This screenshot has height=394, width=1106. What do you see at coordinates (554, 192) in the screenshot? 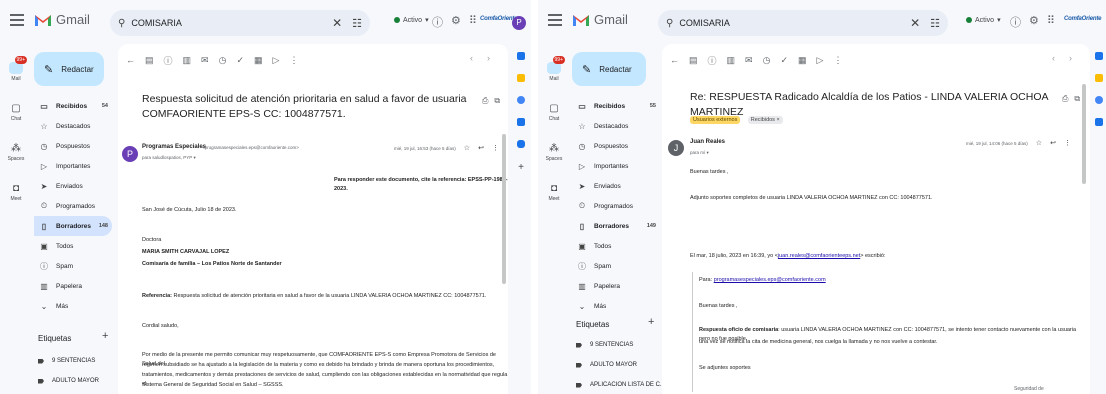
I see `rail-item-meet: ◘ Meet` at bounding box center [554, 192].